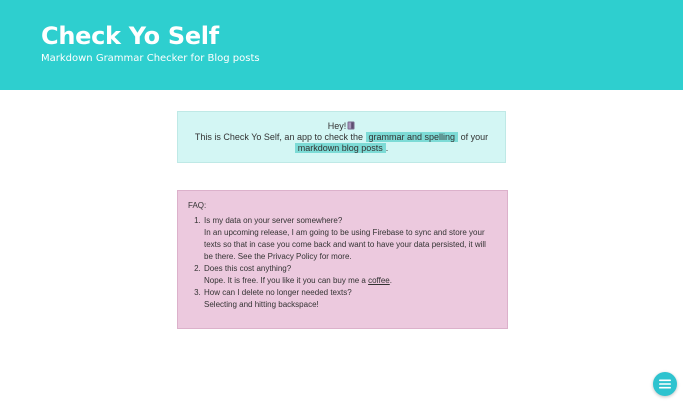 This screenshot has width=683, height=413. I want to click on menu-button, so click(665, 384).